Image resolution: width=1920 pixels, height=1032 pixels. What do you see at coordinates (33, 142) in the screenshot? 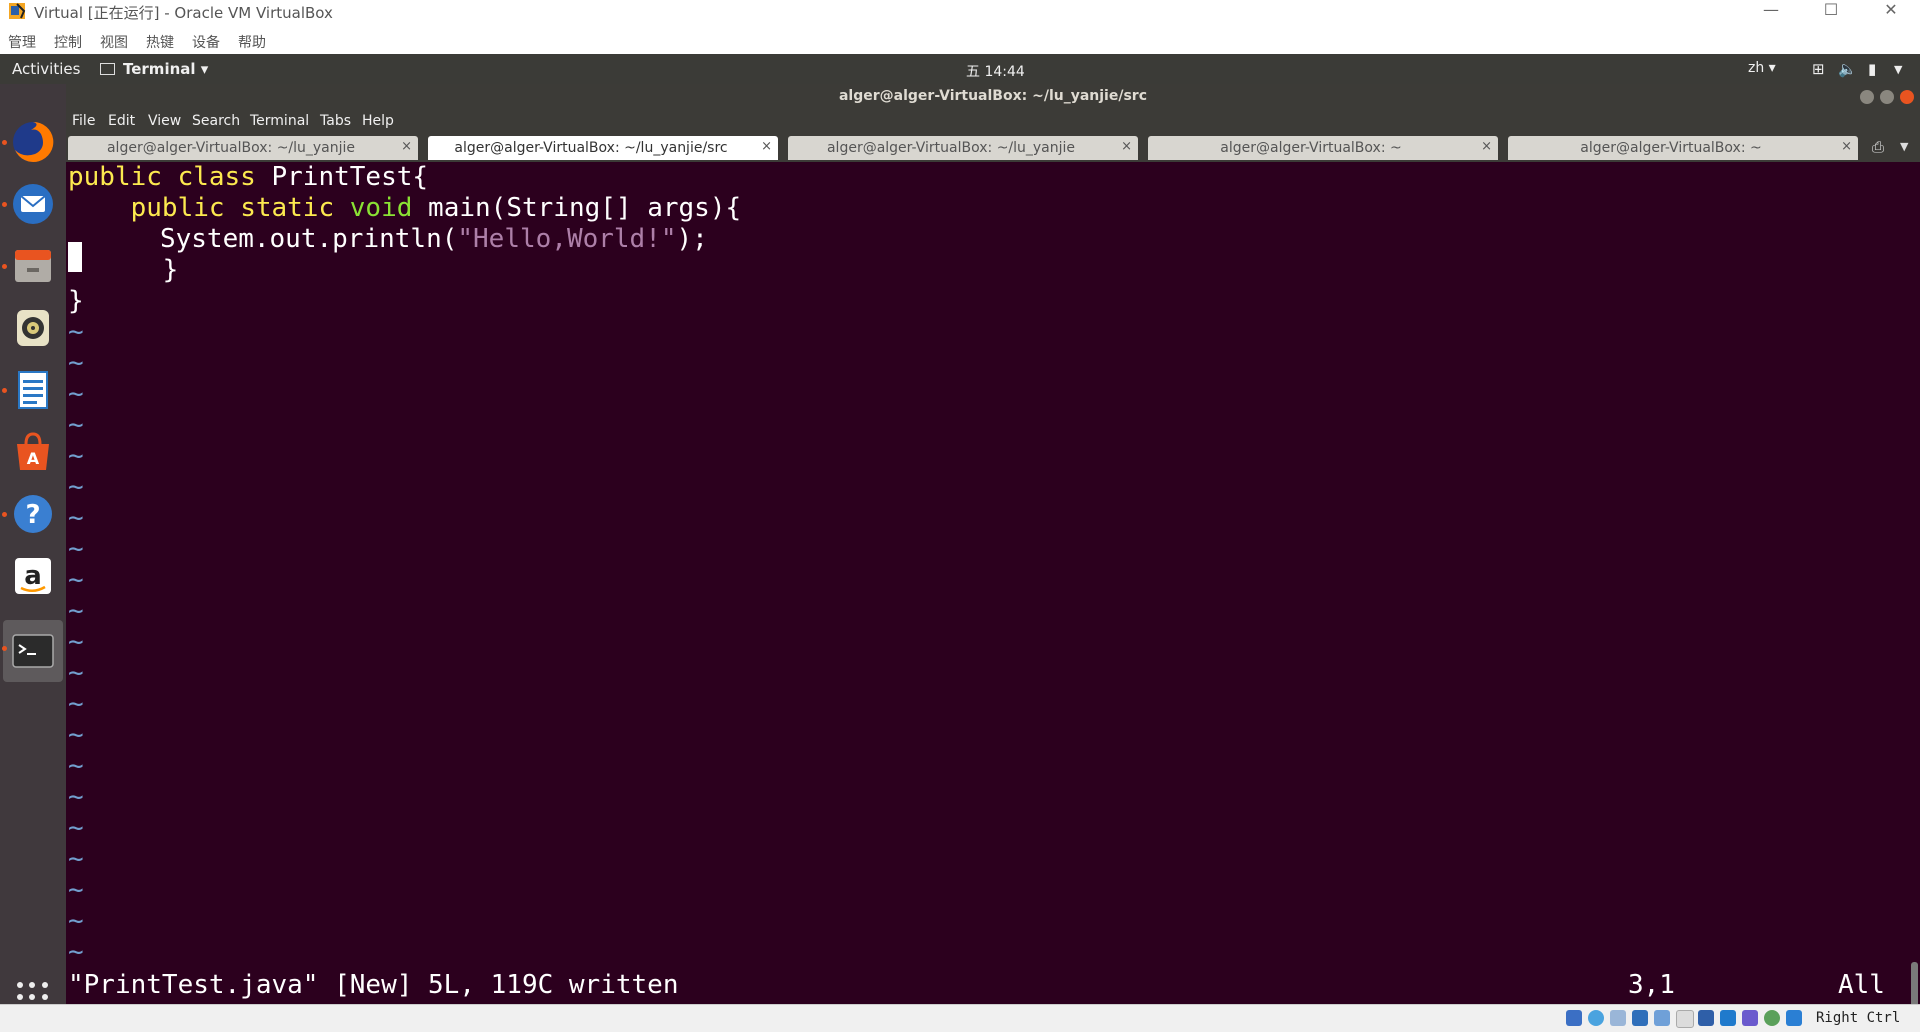
I see `firefox-icon` at bounding box center [33, 142].